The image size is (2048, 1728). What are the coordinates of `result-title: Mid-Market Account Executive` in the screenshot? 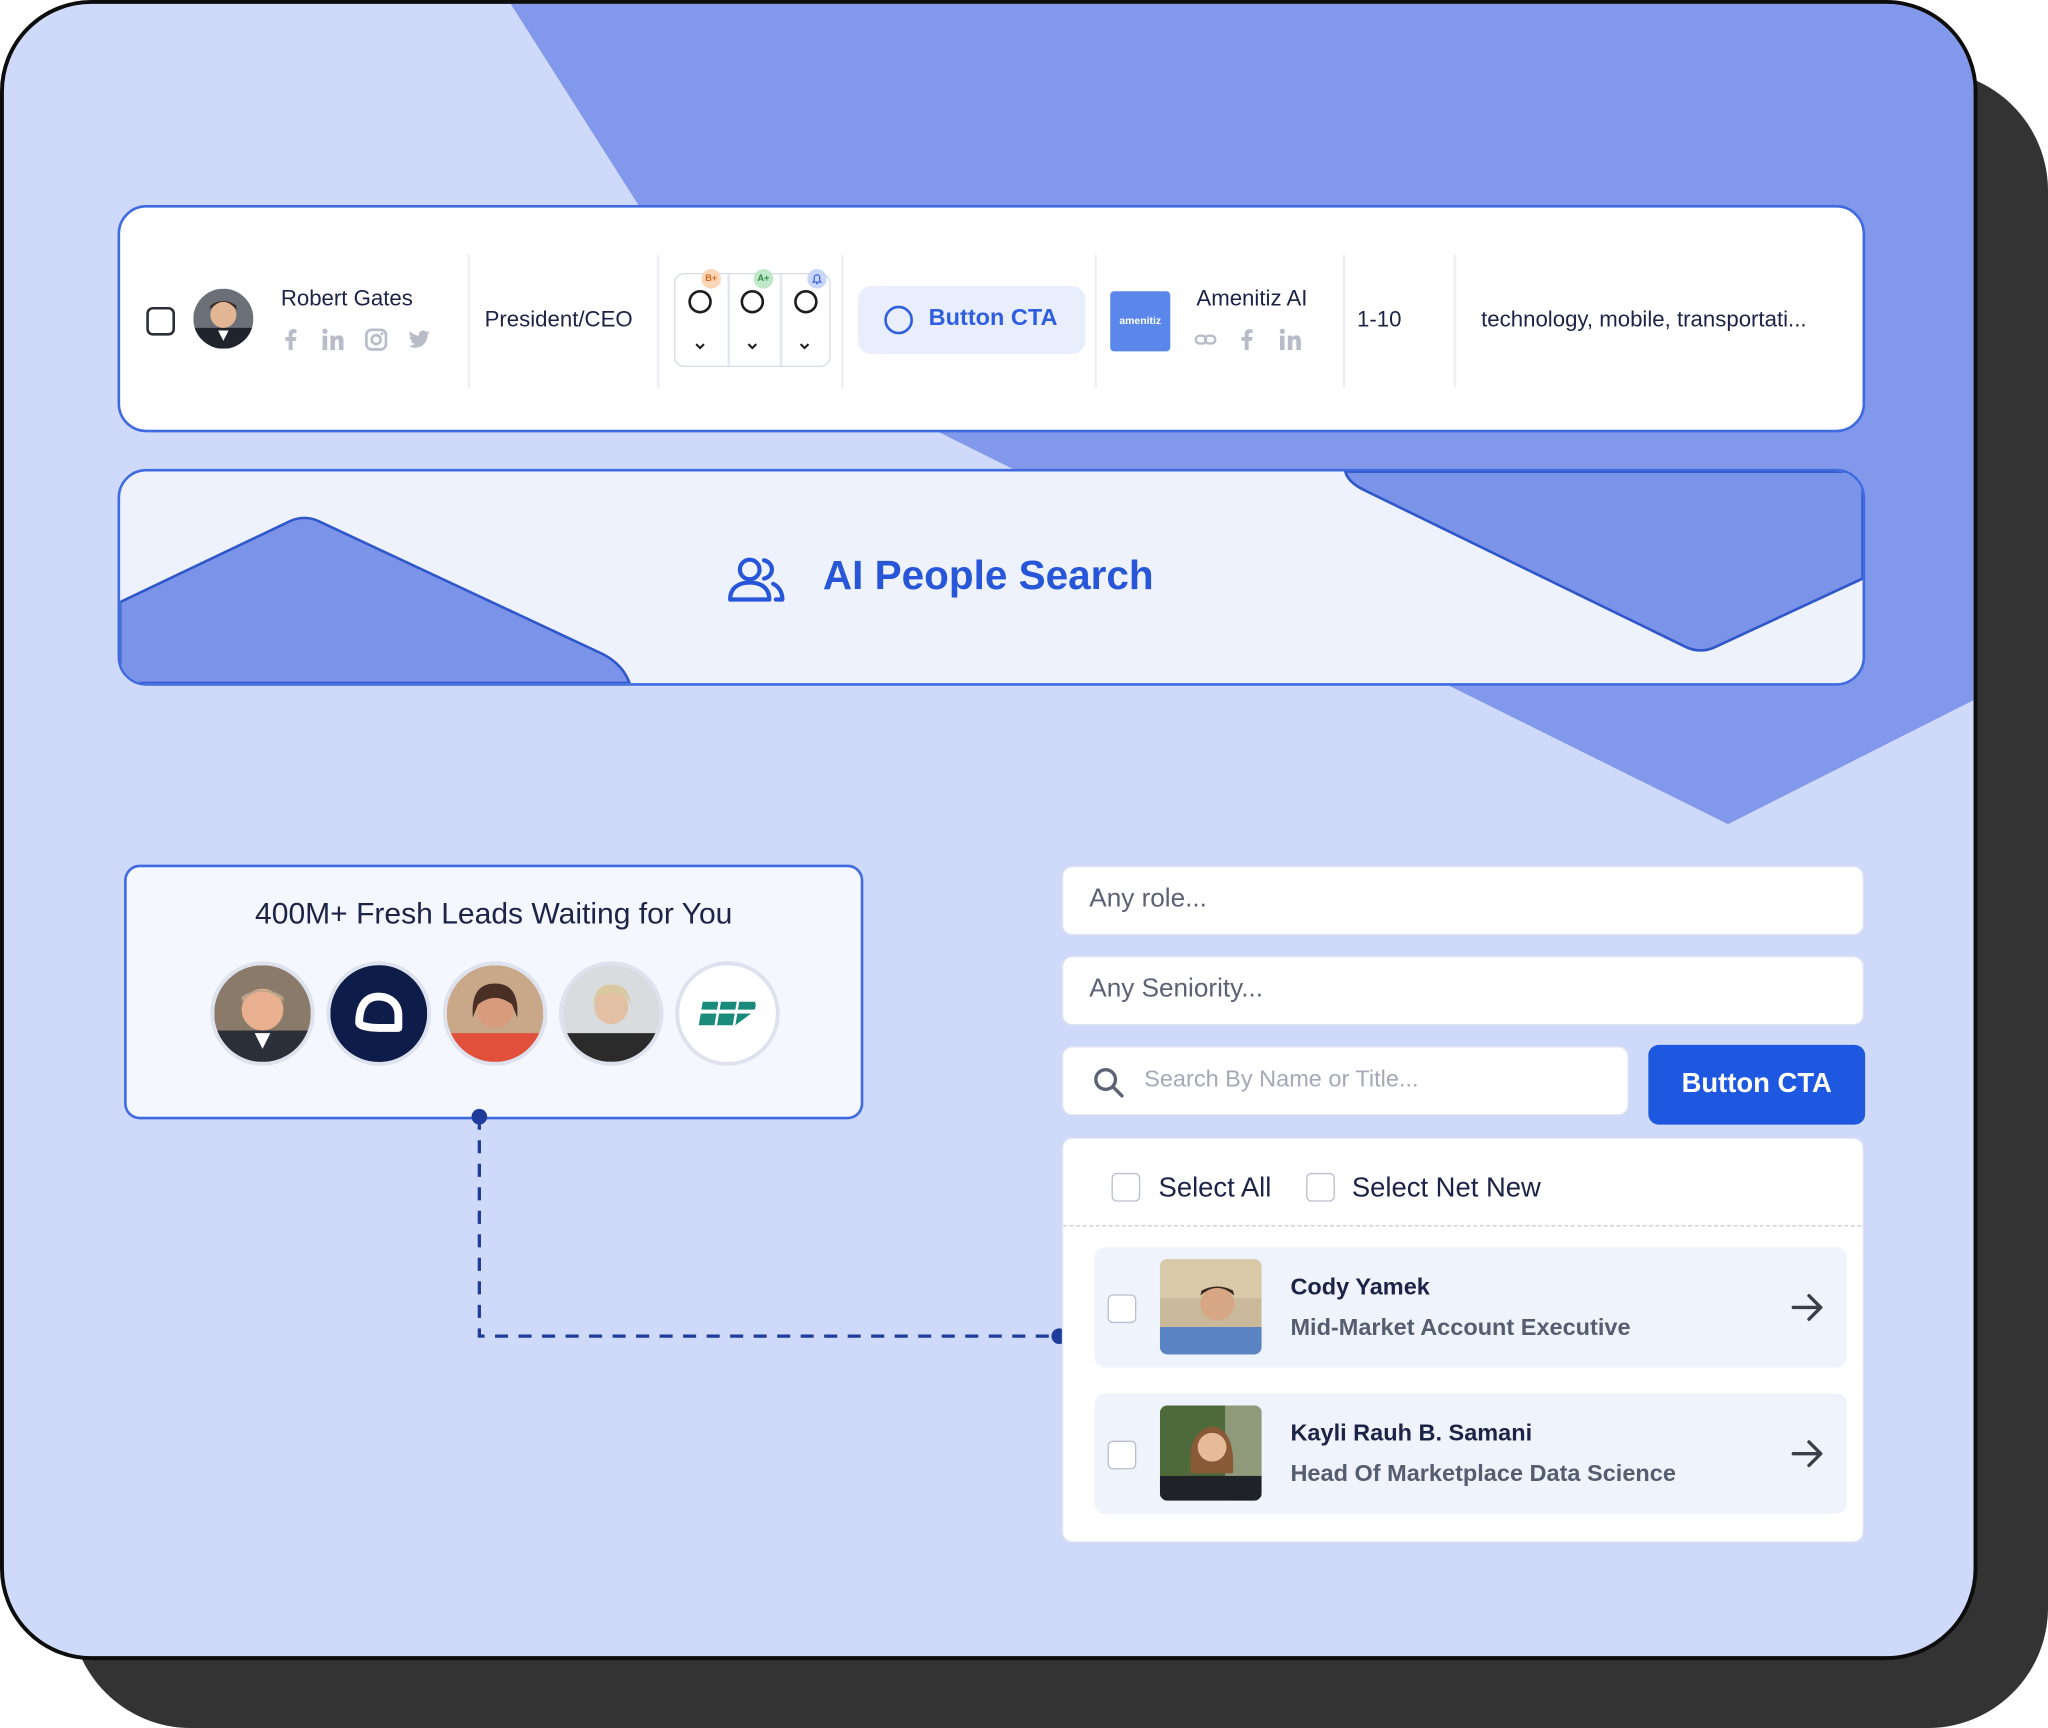 It's located at (1460, 1327).